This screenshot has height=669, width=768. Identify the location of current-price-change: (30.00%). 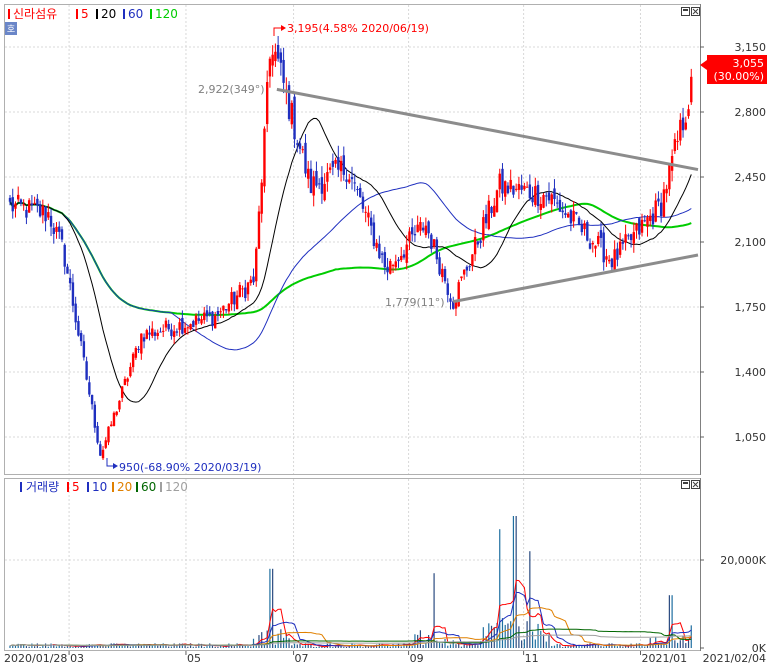
(738, 76).